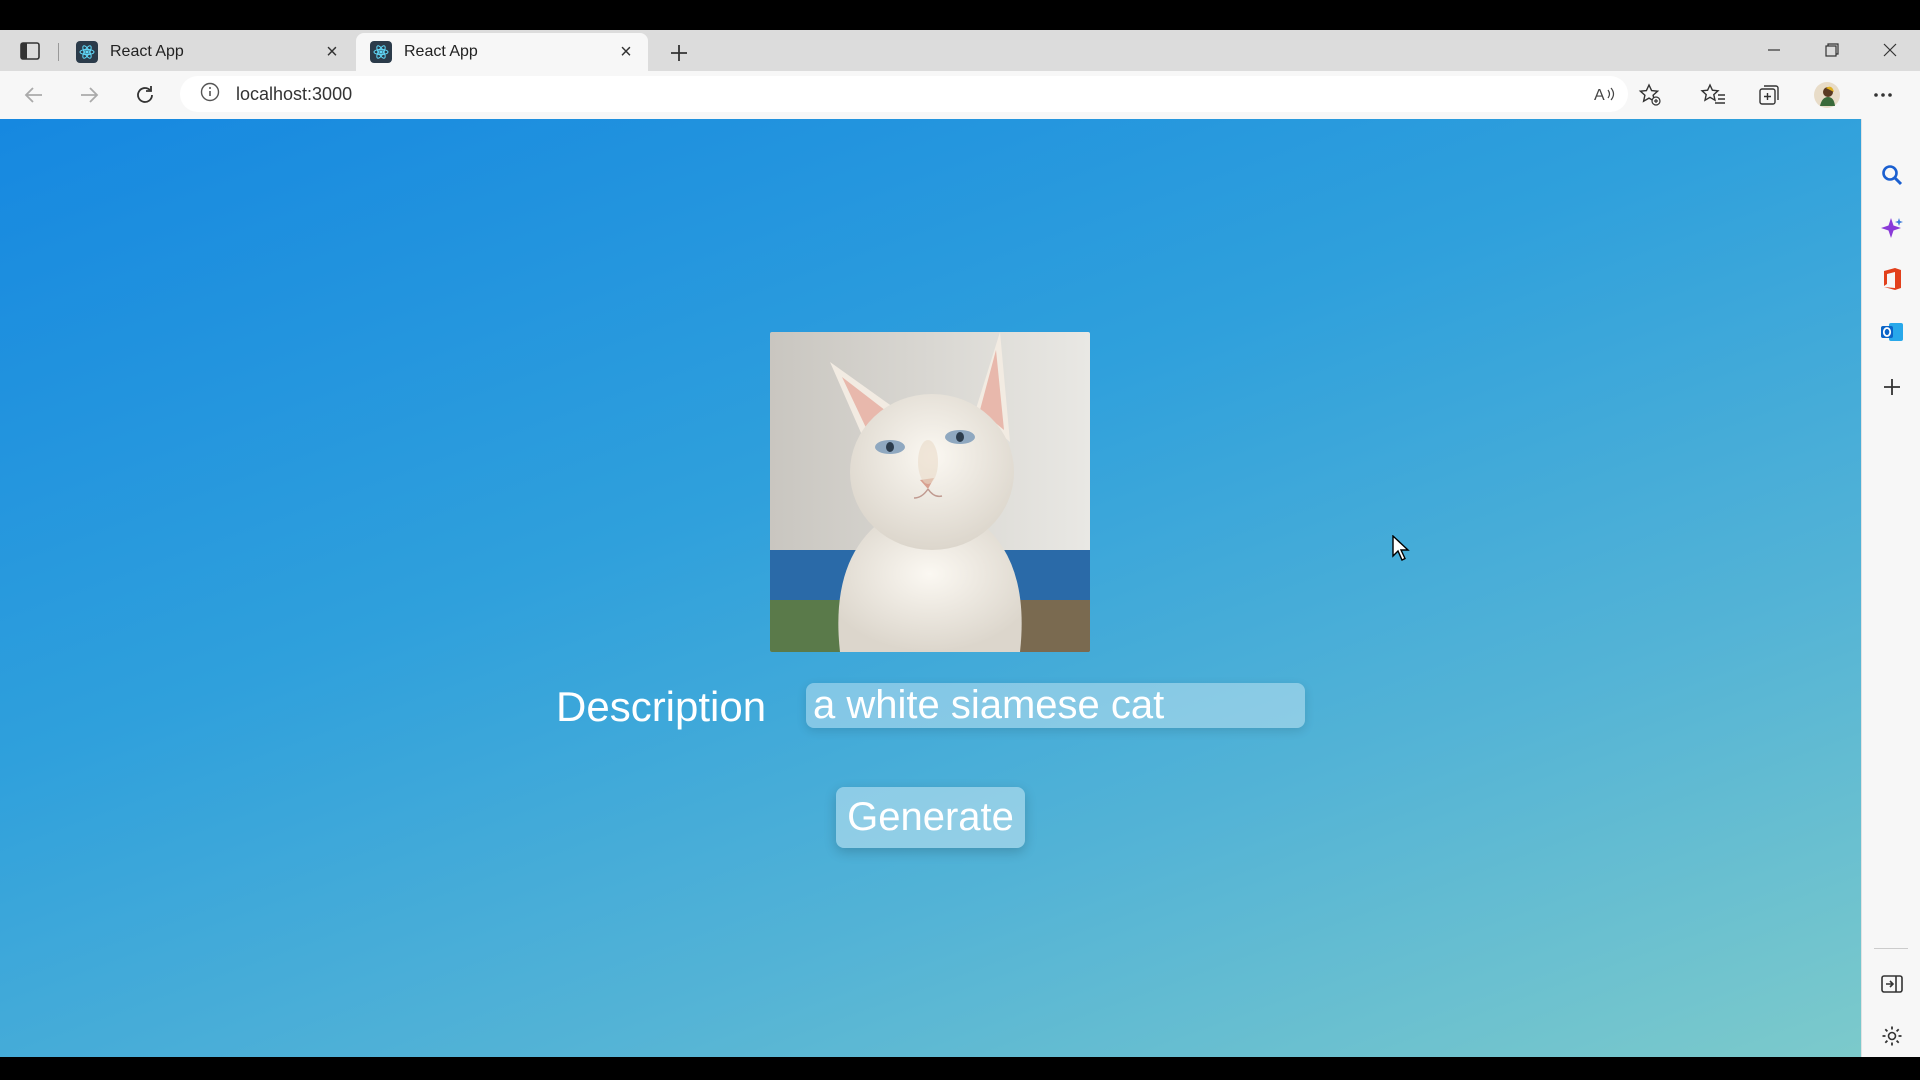 This screenshot has height=1080, width=1920. Describe the element at coordinates (1890, 588) in the screenshot. I see `edge-sidebar` at that location.